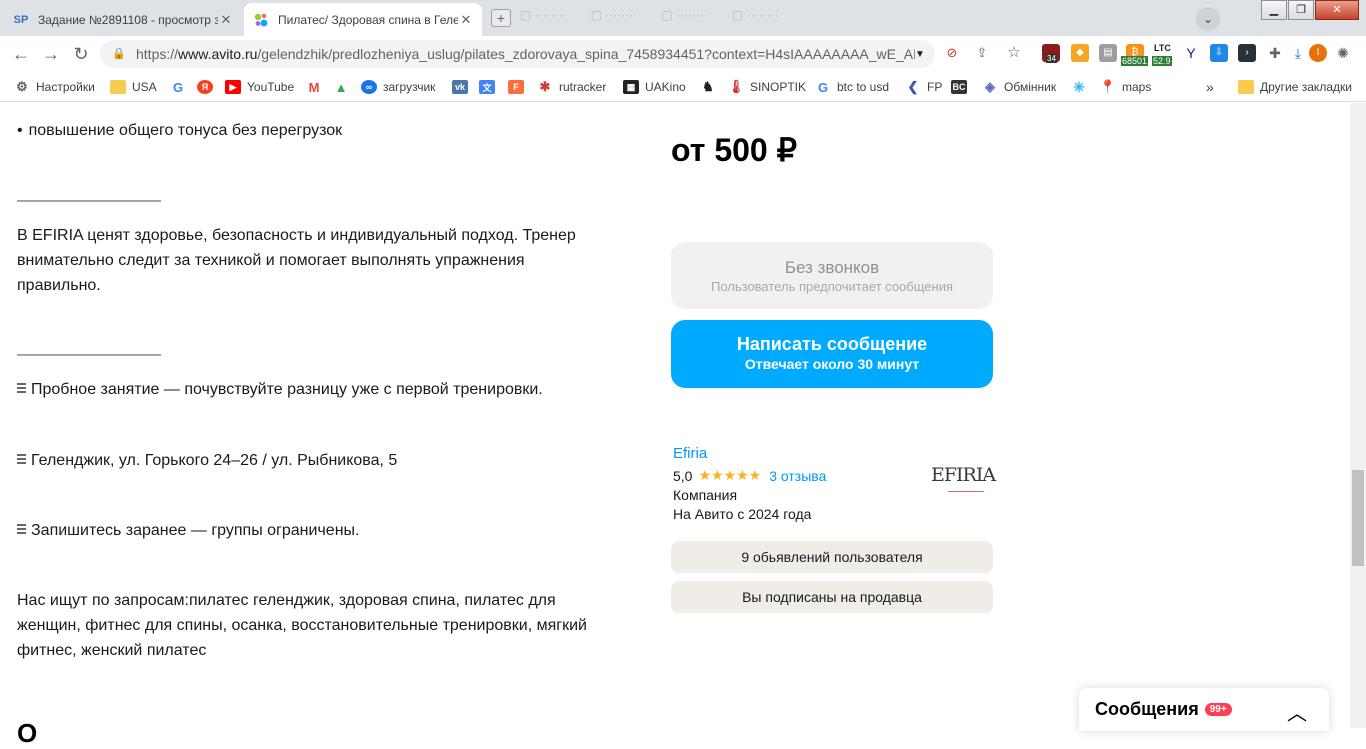 The height and width of the screenshot is (749, 1366). What do you see at coordinates (1210, 87) in the screenshot?
I see `more-bookmarks-button: »` at bounding box center [1210, 87].